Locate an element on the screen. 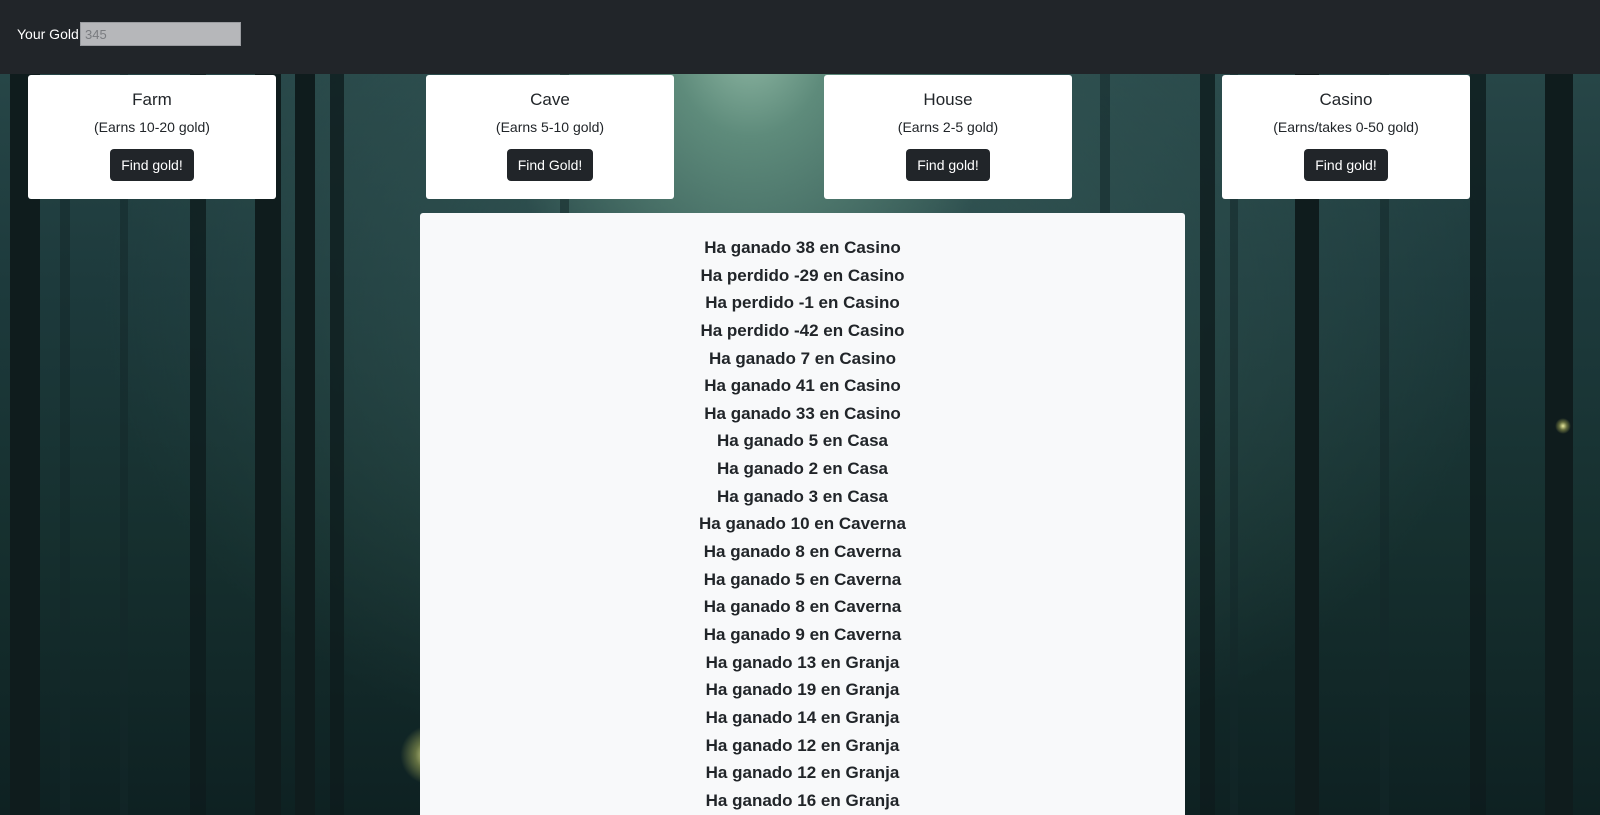 The height and width of the screenshot is (815, 1600). log-entry: Ha ganado 38 en Casino is located at coordinates (802, 247).